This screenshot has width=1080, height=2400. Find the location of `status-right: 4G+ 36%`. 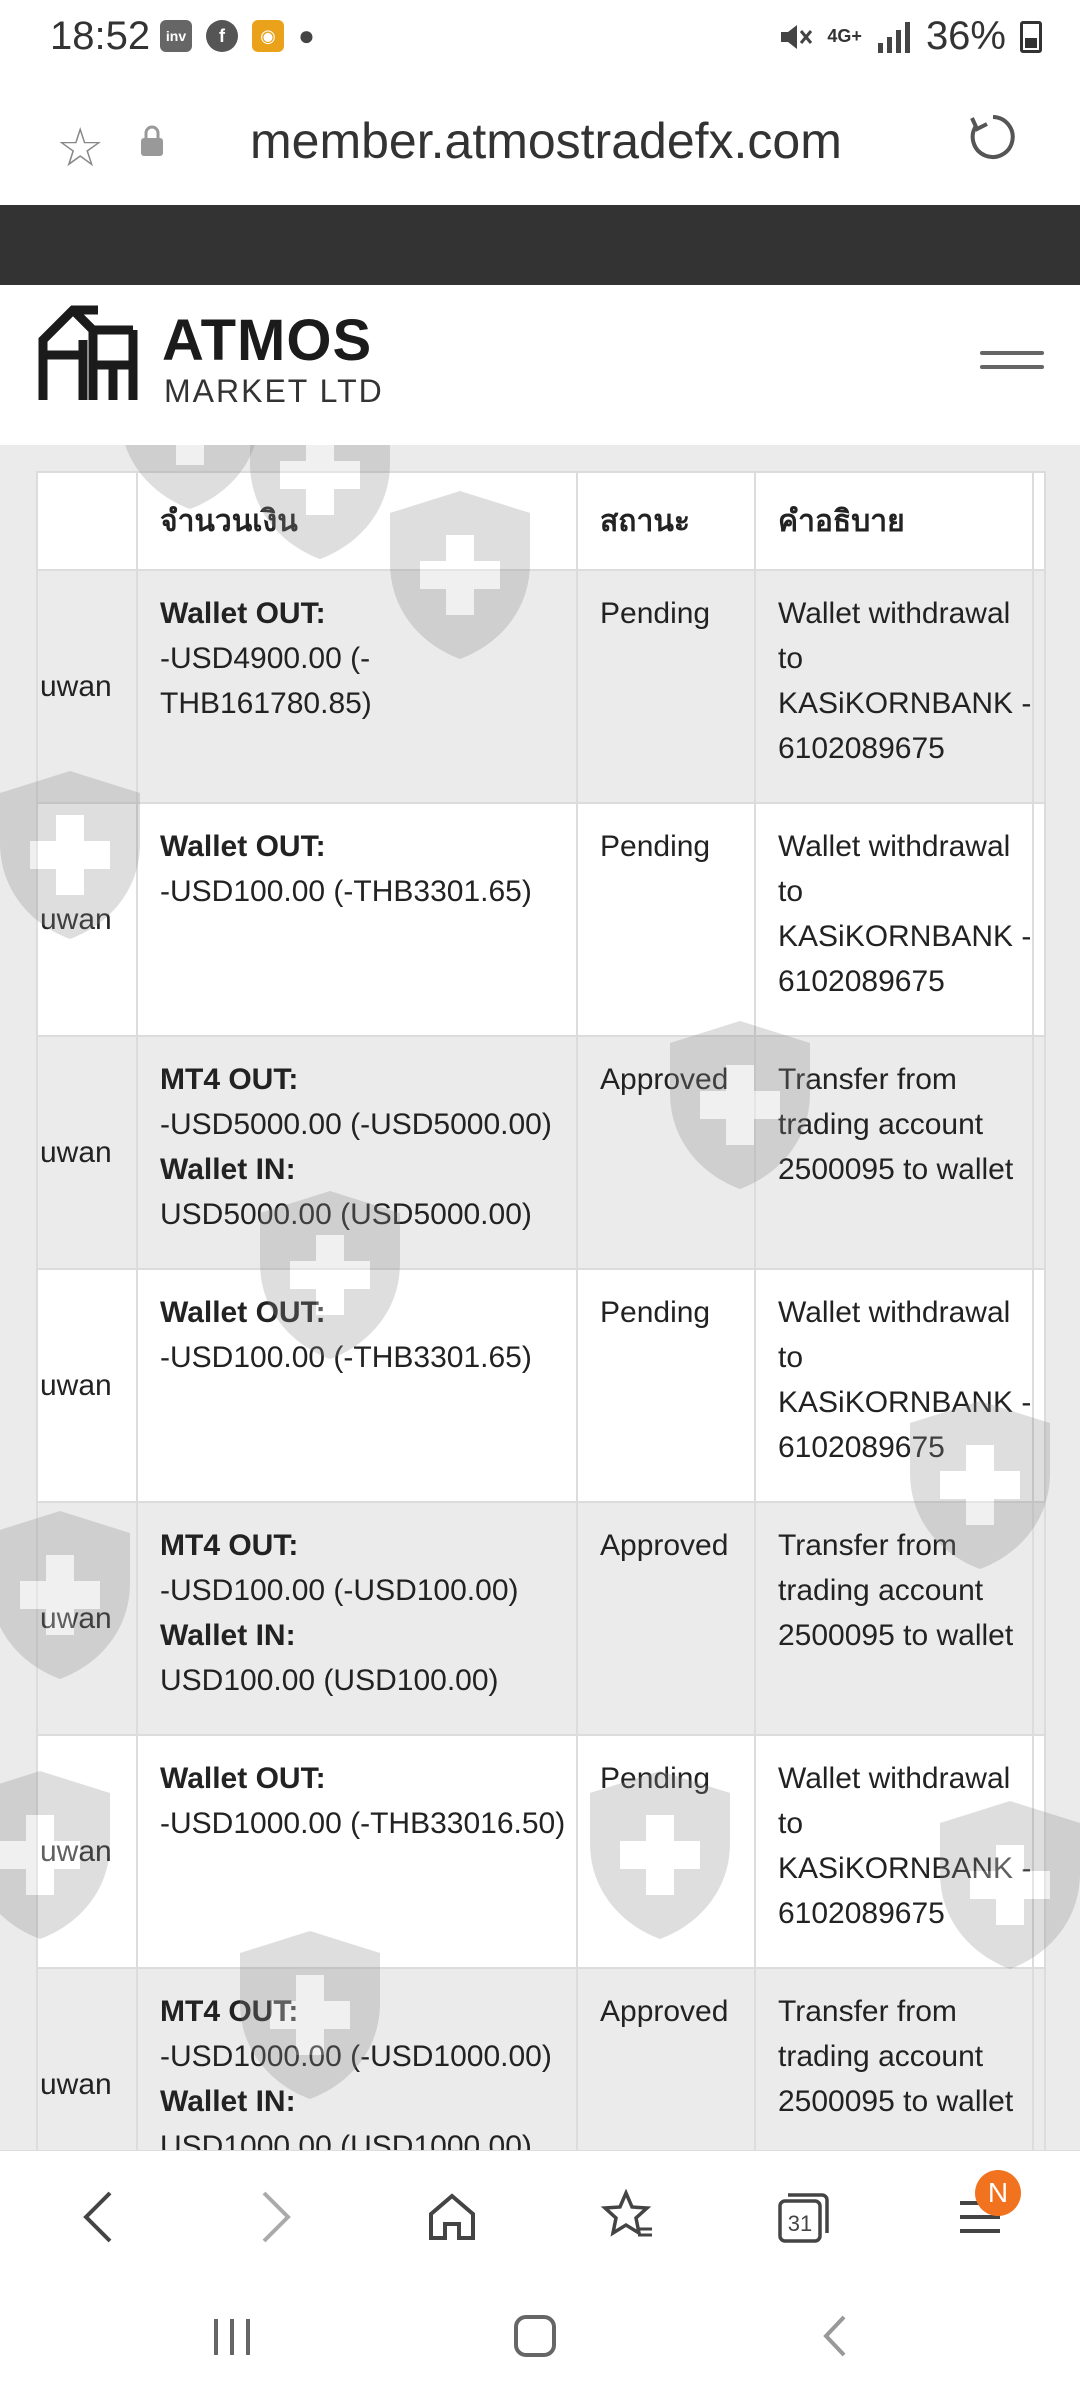

status-right: 4G+ 36% is located at coordinates (909, 36).